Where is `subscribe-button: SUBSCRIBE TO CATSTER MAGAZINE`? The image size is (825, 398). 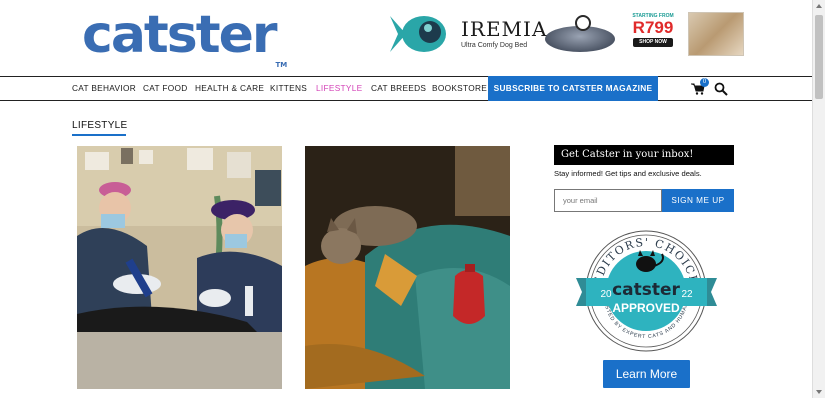
subscribe-button: SUBSCRIBE TO CATSTER MAGAZINE is located at coordinates (573, 88).